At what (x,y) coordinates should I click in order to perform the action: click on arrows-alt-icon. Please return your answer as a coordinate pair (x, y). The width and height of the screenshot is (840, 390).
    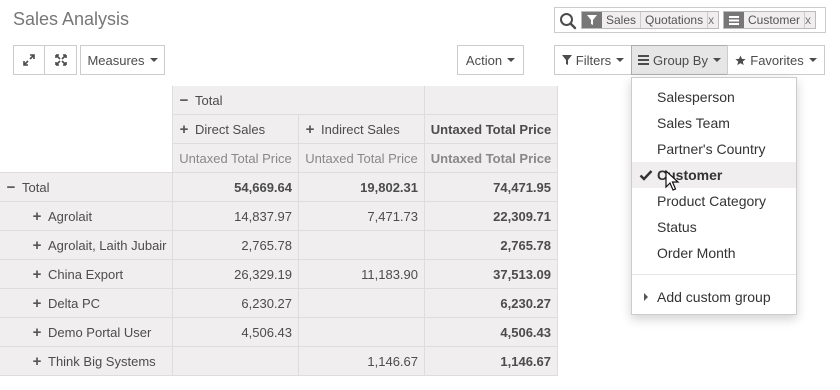
    Looking at the image, I should click on (60, 60).